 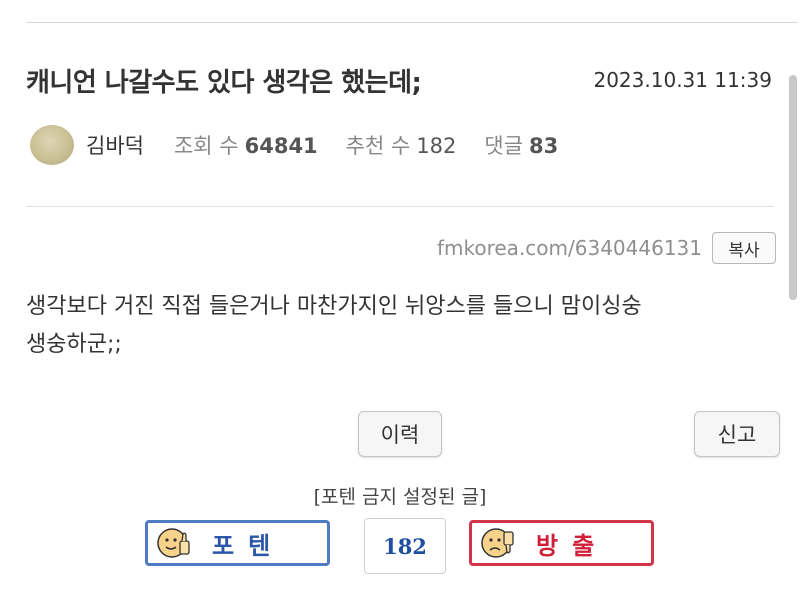 I want to click on potent-downvote-button: 방출, so click(x=561, y=543).